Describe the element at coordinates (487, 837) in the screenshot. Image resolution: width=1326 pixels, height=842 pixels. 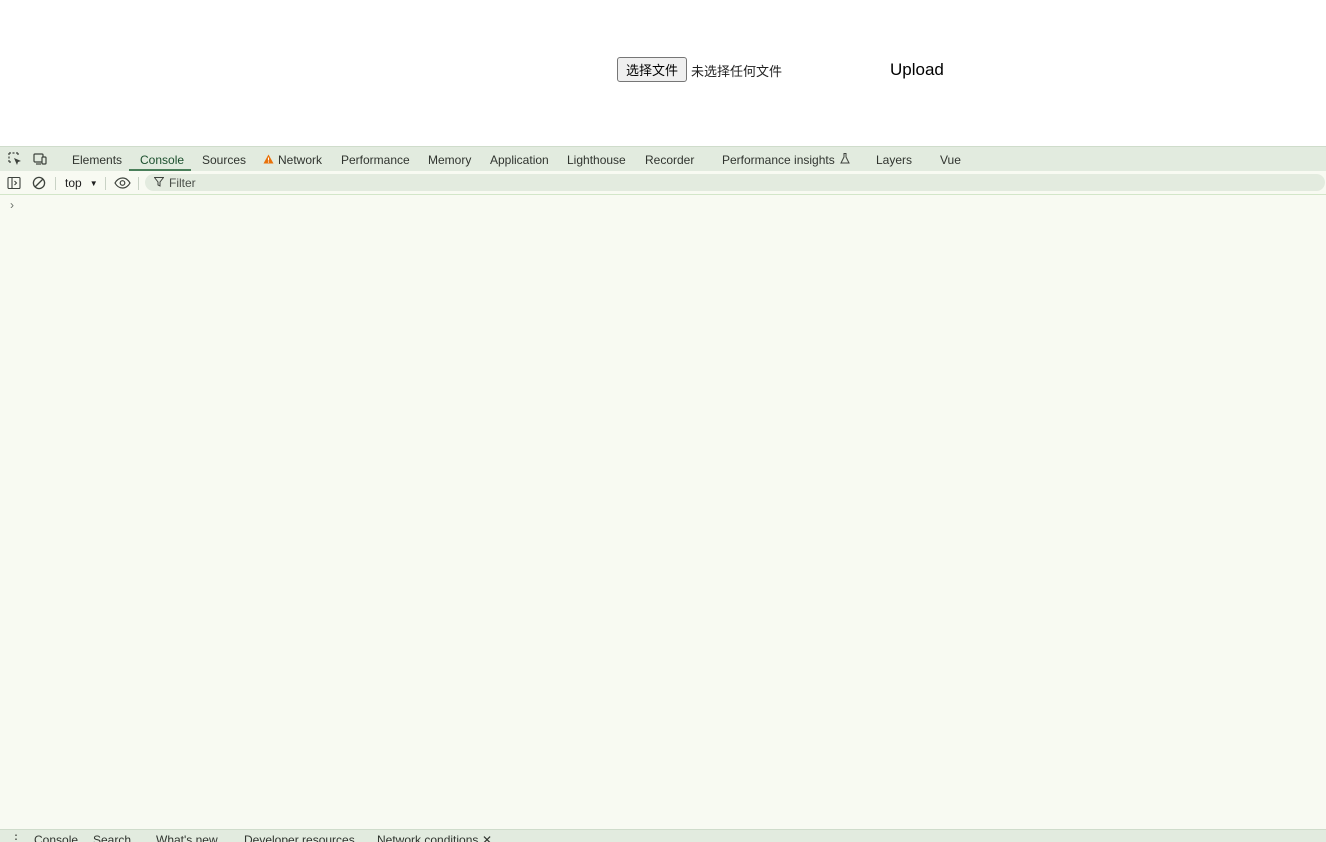
I see `close-icon: ✕` at that location.